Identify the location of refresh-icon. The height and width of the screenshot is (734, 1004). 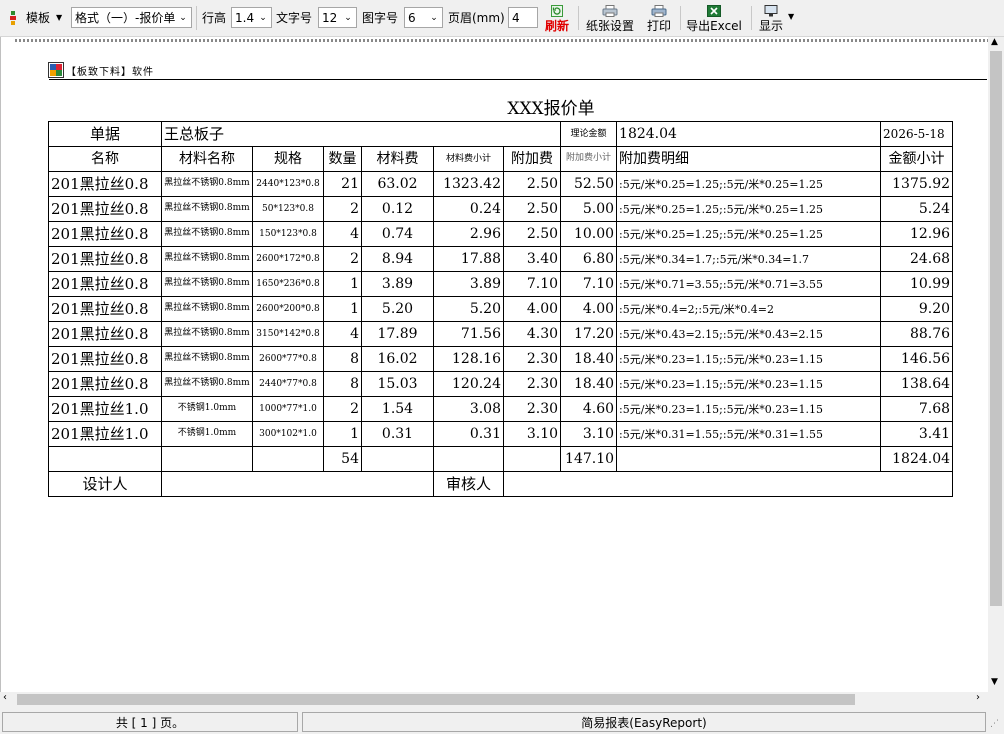
(557, 11).